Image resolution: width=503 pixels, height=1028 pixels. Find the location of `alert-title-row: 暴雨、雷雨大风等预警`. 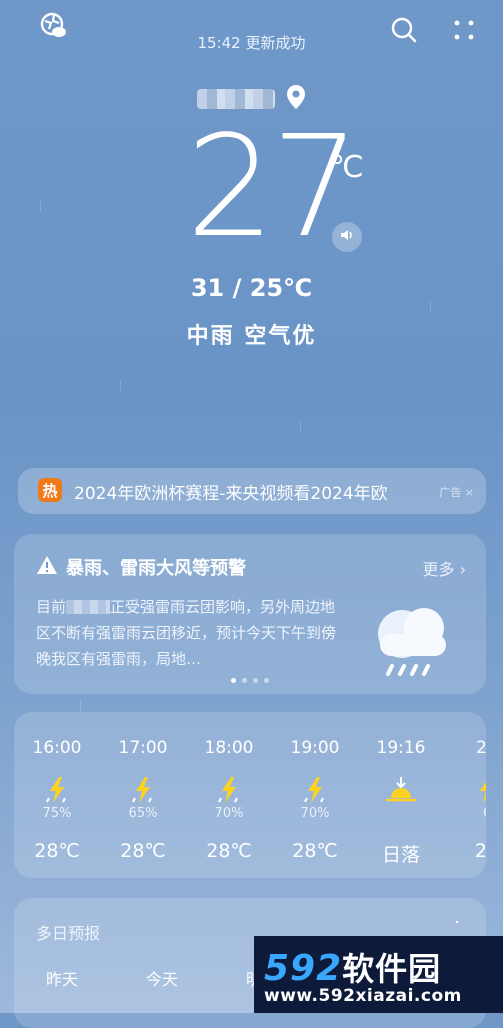

alert-title-row: 暴雨、雷雨大风等预警 is located at coordinates (141, 567).